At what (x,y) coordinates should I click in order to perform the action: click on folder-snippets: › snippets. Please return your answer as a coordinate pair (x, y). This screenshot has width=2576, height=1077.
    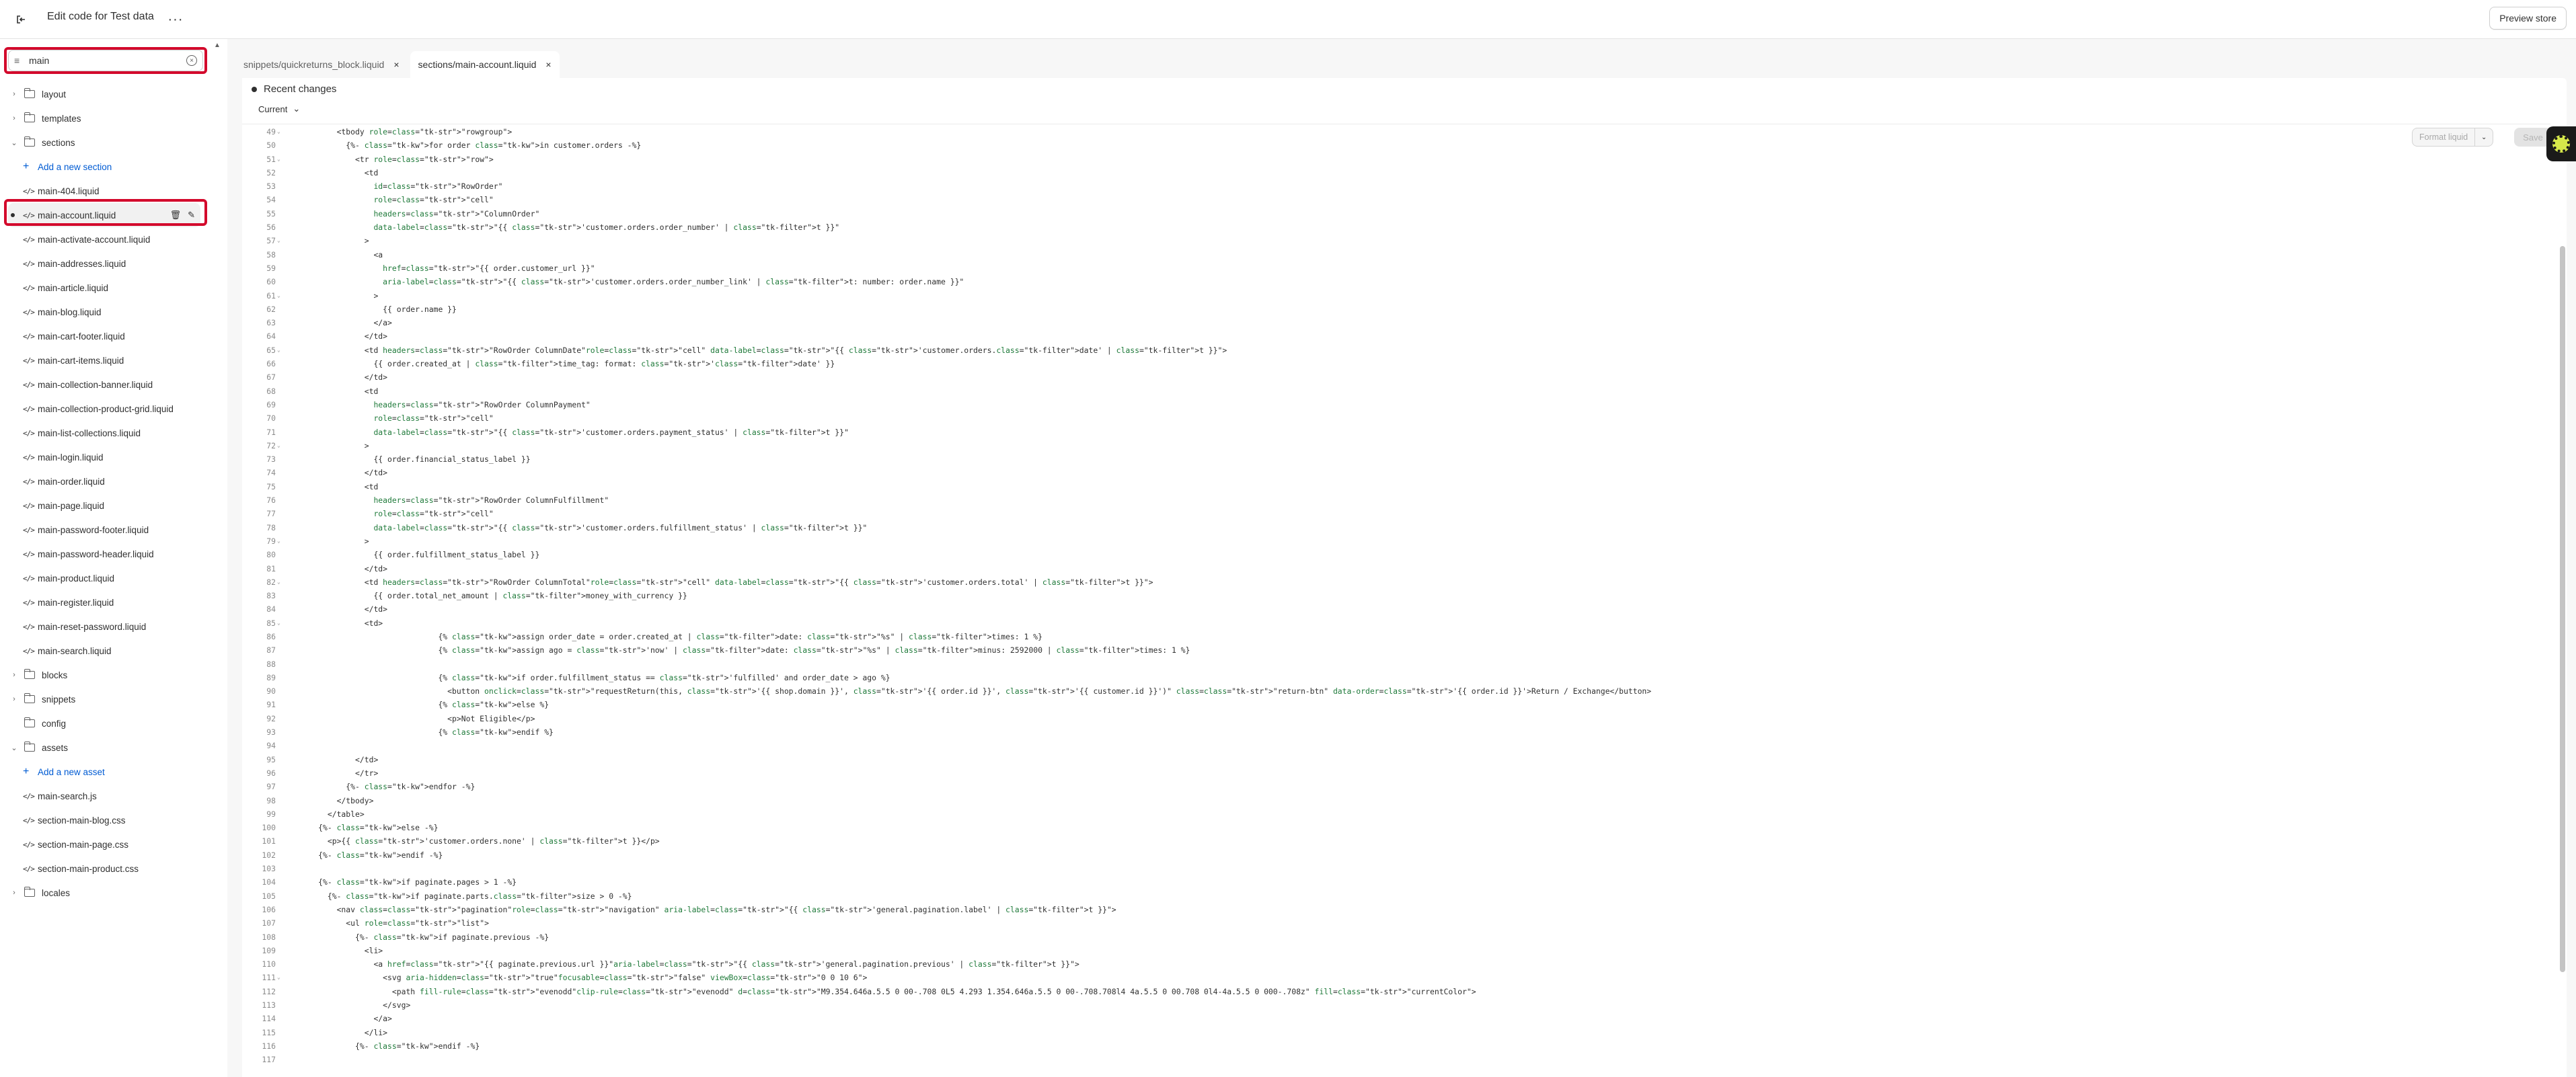
    Looking at the image, I should click on (104, 699).